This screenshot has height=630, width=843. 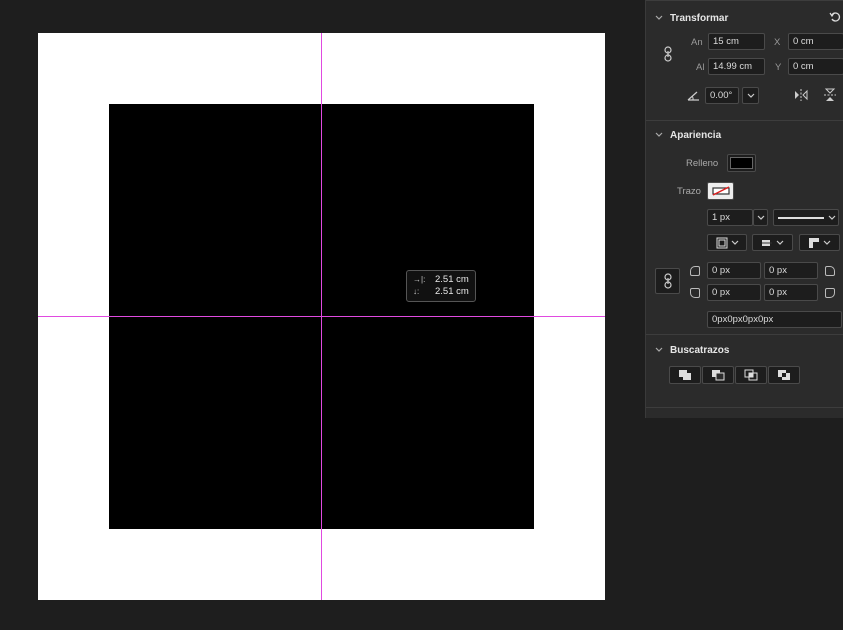 I want to click on stroke-color-swatch, so click(x=720, y=191).